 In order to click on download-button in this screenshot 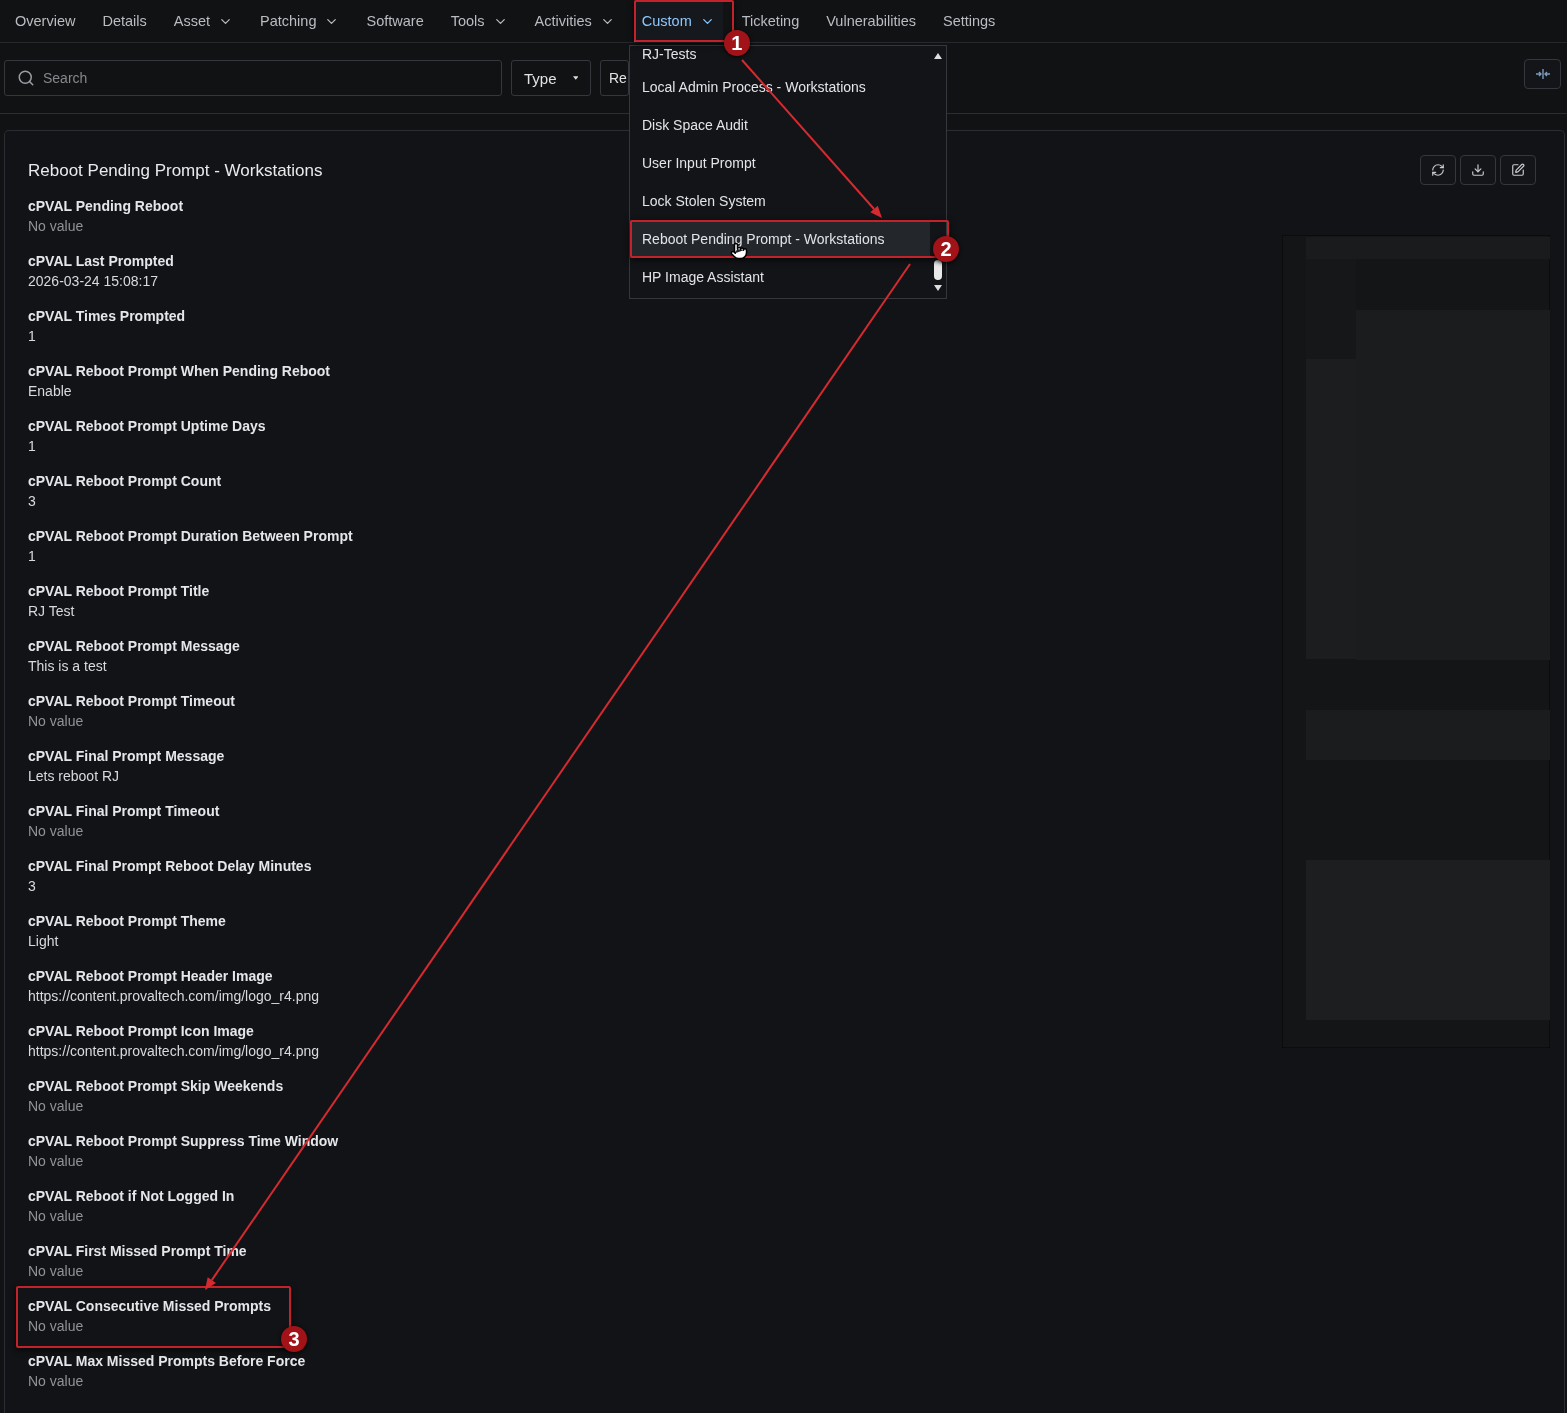, I will do `click(1478, 170)`.